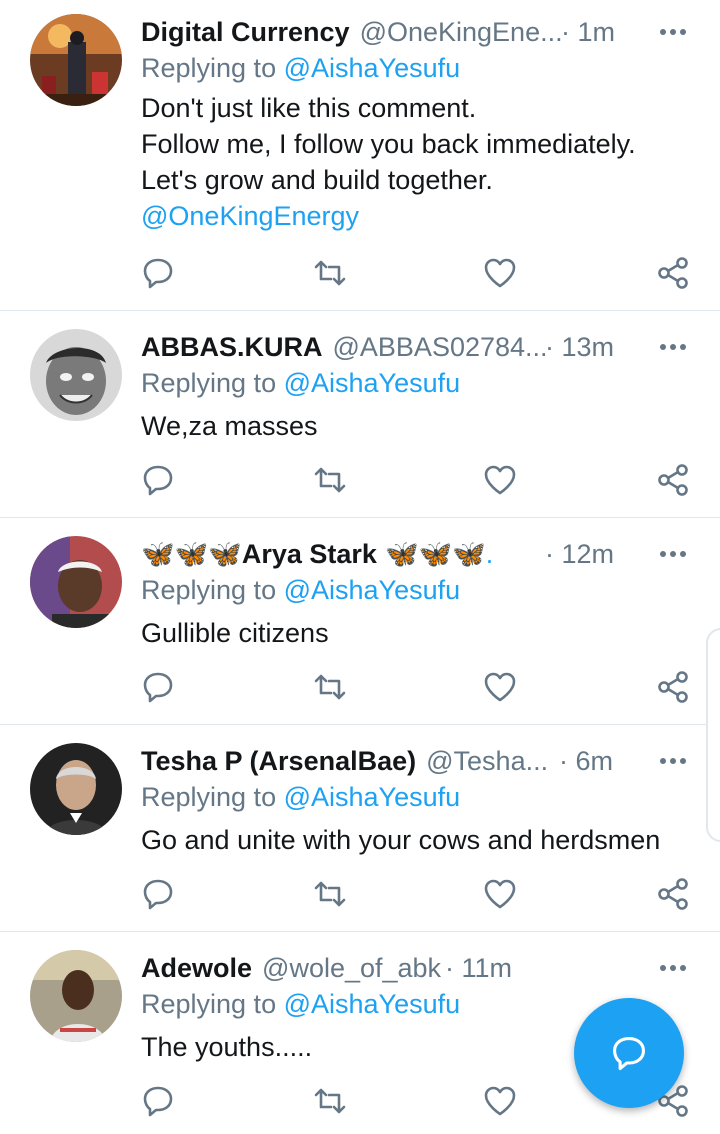 The width and height of the screenshot is (720, 1134). What do you see at coordinates (317, 180) in the screenshot?
I see `tweet-text-line: Let's grow and build together.` at bounding box center [317, 180].